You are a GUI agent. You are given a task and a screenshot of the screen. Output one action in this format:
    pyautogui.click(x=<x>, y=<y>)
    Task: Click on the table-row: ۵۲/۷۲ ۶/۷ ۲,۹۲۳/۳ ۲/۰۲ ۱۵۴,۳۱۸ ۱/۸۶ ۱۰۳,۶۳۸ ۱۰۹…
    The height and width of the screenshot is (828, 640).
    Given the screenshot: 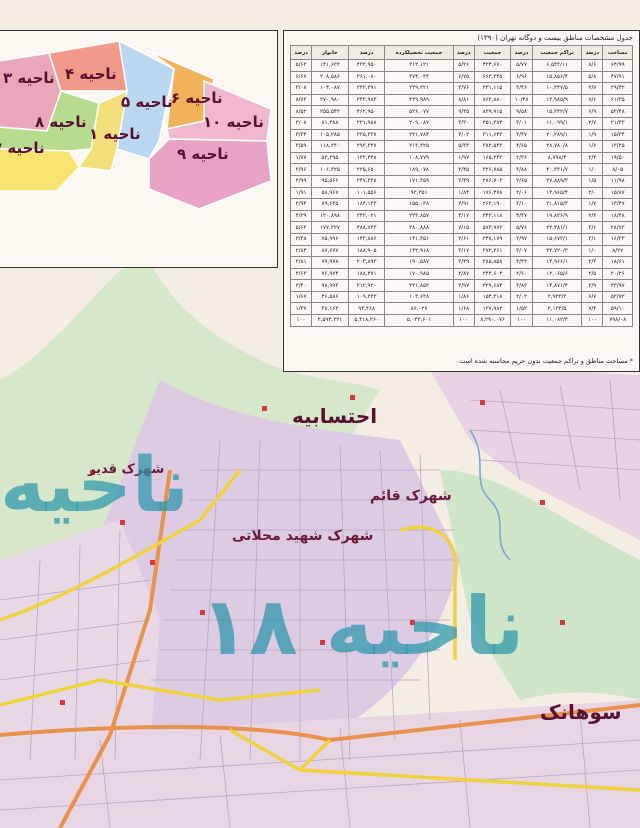 What is the action you would take?
    pyautogui.click(x=461, y=297)
    